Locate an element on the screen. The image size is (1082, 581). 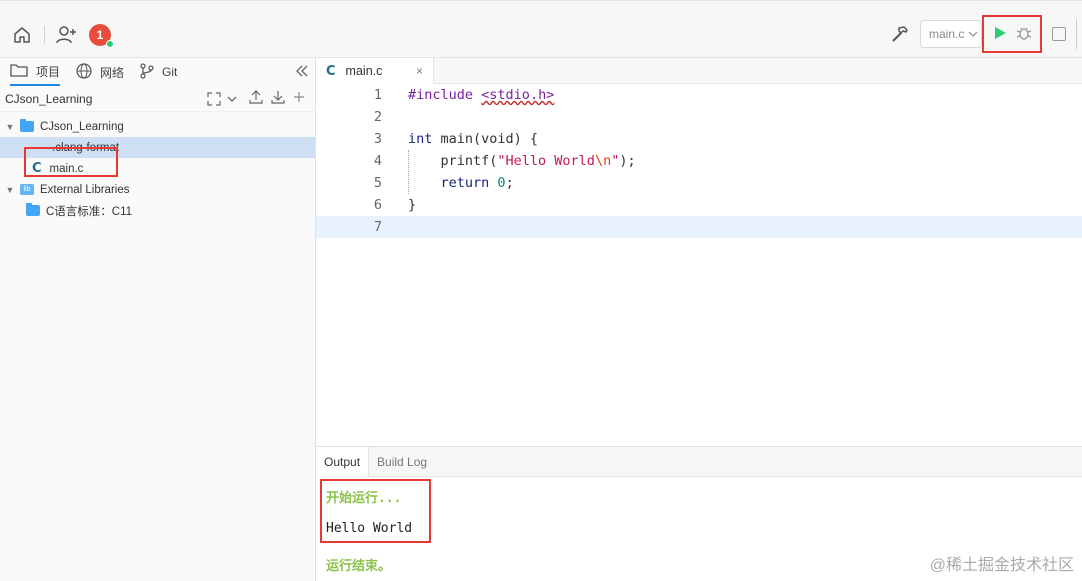
run-target-value: main.c is located at coordinates (947, 34).